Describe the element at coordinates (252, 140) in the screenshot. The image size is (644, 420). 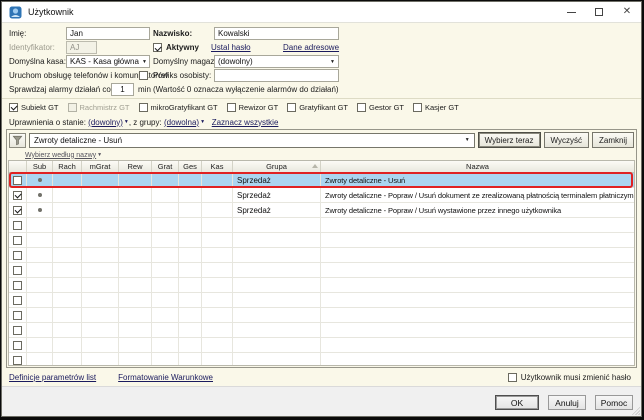
I see `permission-search-combobox: Zwroty detaliczne - Usuń ▼` at that location.